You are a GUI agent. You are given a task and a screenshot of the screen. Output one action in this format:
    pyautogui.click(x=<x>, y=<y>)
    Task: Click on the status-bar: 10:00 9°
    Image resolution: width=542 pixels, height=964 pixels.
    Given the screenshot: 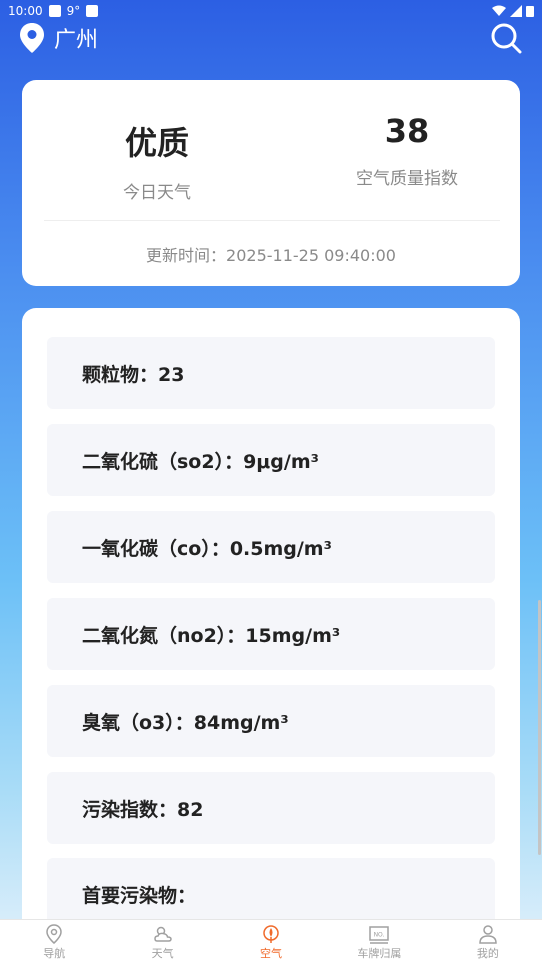 What is the action you would take?
    pyautogui.click(x=271, y=11)
    